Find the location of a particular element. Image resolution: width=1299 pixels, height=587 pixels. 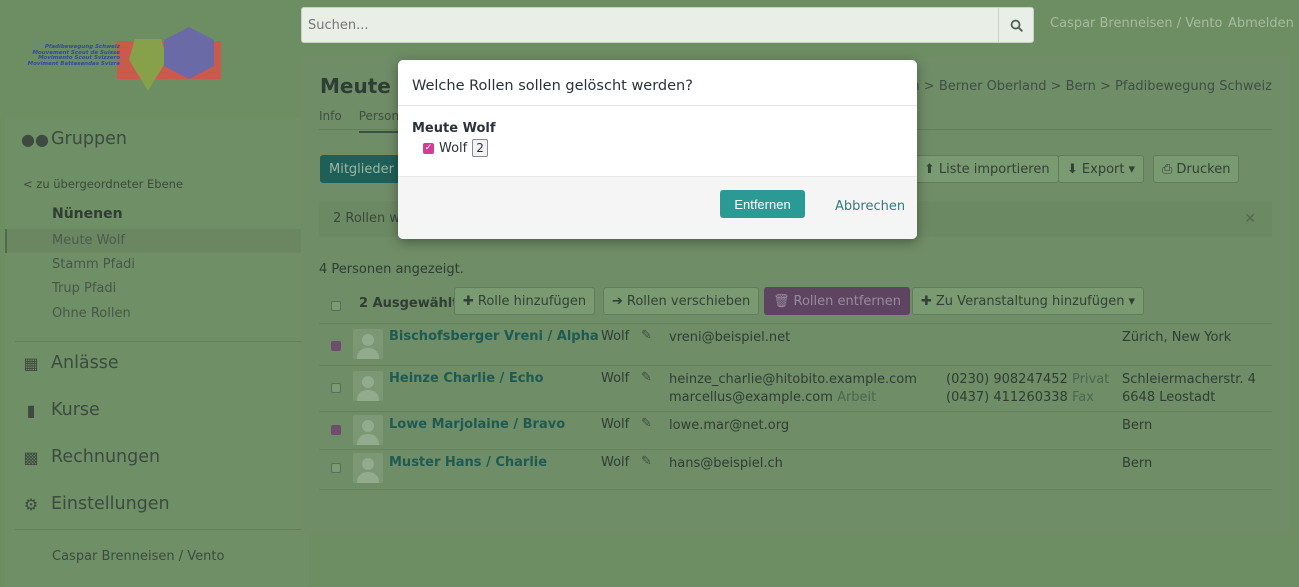

upload-icon: ⬆ is located at coordinates (929, 169).